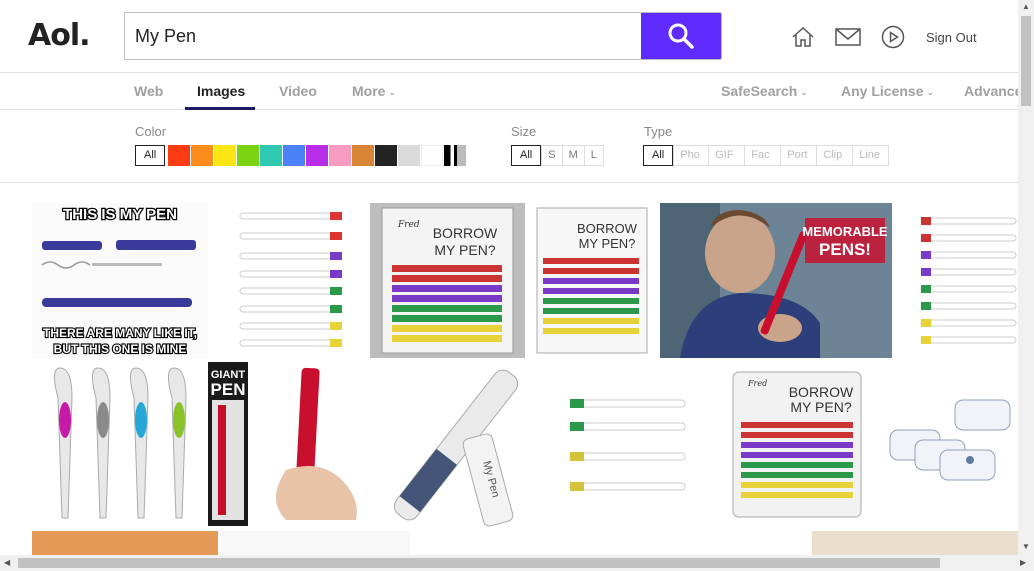  Describe the element at coordinates (776, 280) in the screenshot. I see `image-result: MEMORABLE PENS!` at that location.